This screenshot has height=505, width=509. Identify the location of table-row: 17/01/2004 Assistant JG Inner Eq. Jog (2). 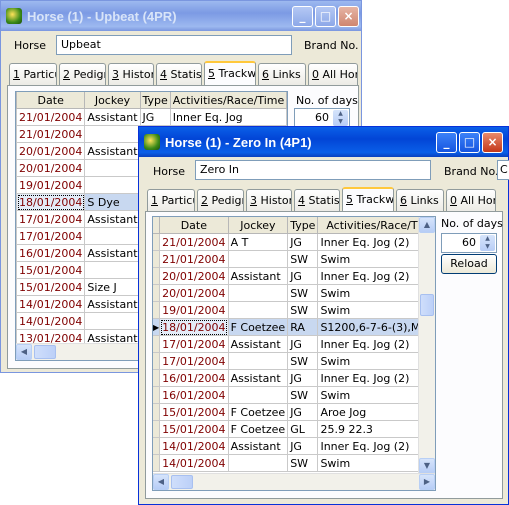
(294, 344).